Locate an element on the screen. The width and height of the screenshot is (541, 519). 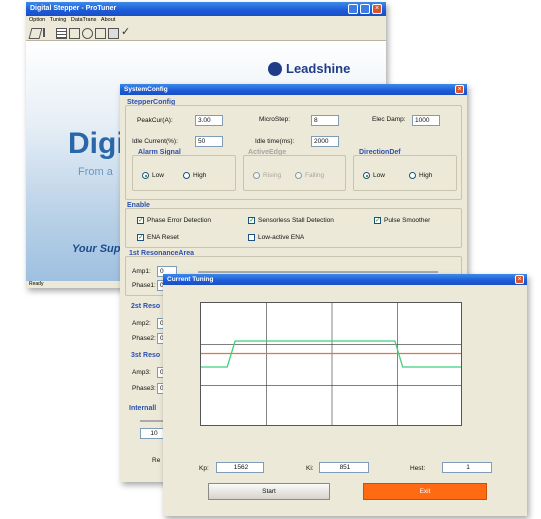
active-edge-rising-label: Rising is located at coordinates (272, 175).